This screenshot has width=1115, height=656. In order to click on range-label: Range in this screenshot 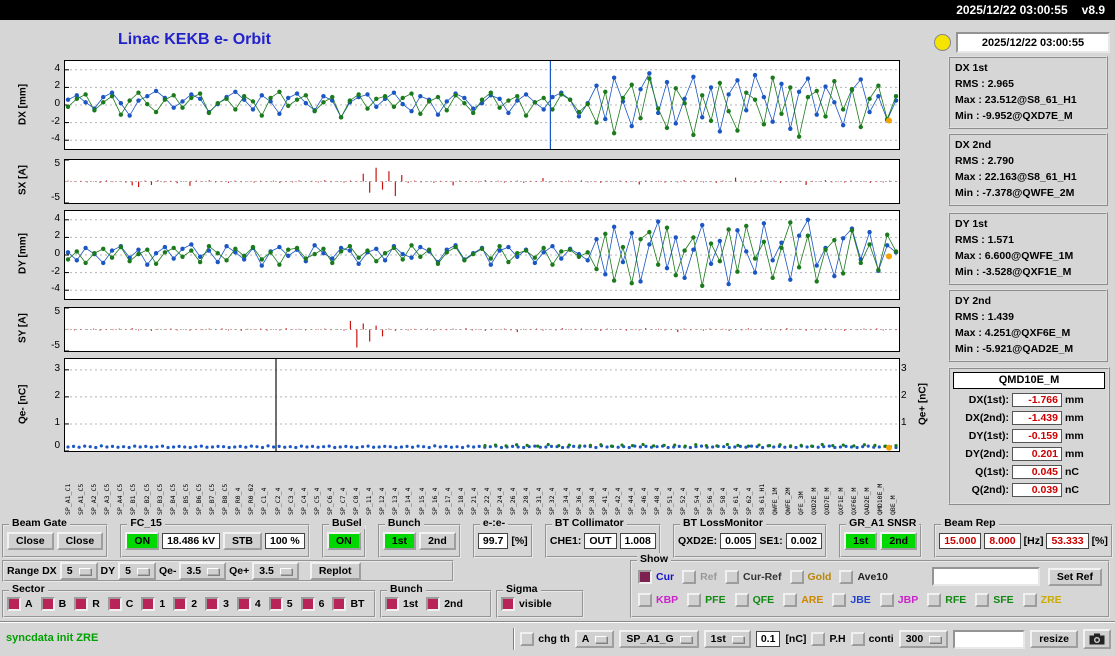, I will do `click(23, 571)`.